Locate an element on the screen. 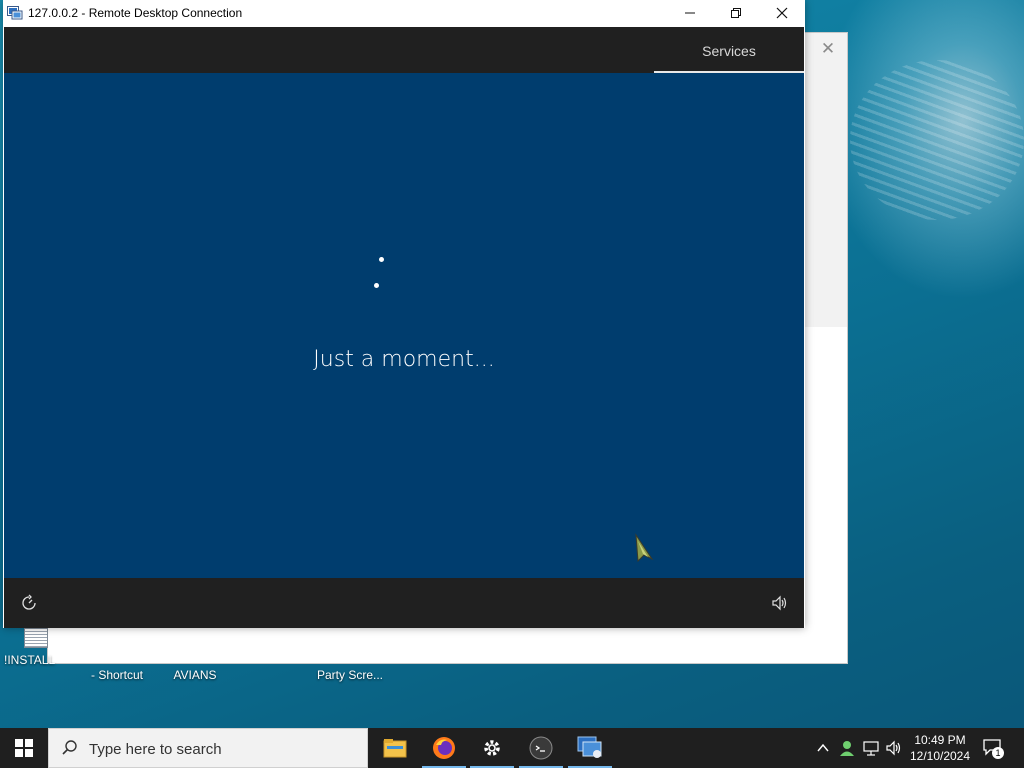  desktop-icon-install: !INSTALL is located at coordinates (29, 660).